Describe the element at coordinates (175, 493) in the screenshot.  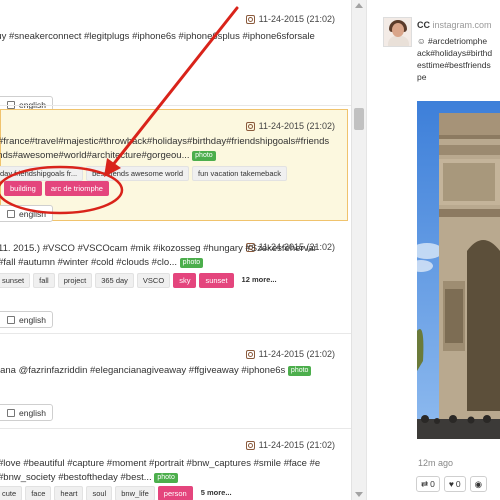
I see `tag-person: person` at that location.